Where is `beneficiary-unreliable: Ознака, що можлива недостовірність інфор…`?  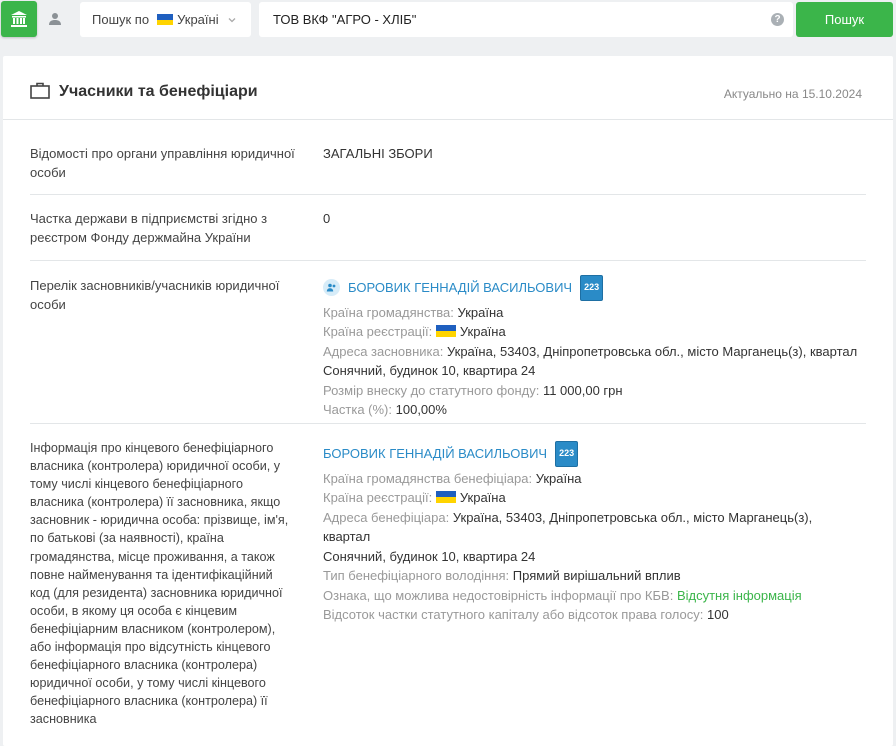
beneficiary-unreliable: Ознака, що можлива недостовірність інфор… is located at coordinates (562, 595).